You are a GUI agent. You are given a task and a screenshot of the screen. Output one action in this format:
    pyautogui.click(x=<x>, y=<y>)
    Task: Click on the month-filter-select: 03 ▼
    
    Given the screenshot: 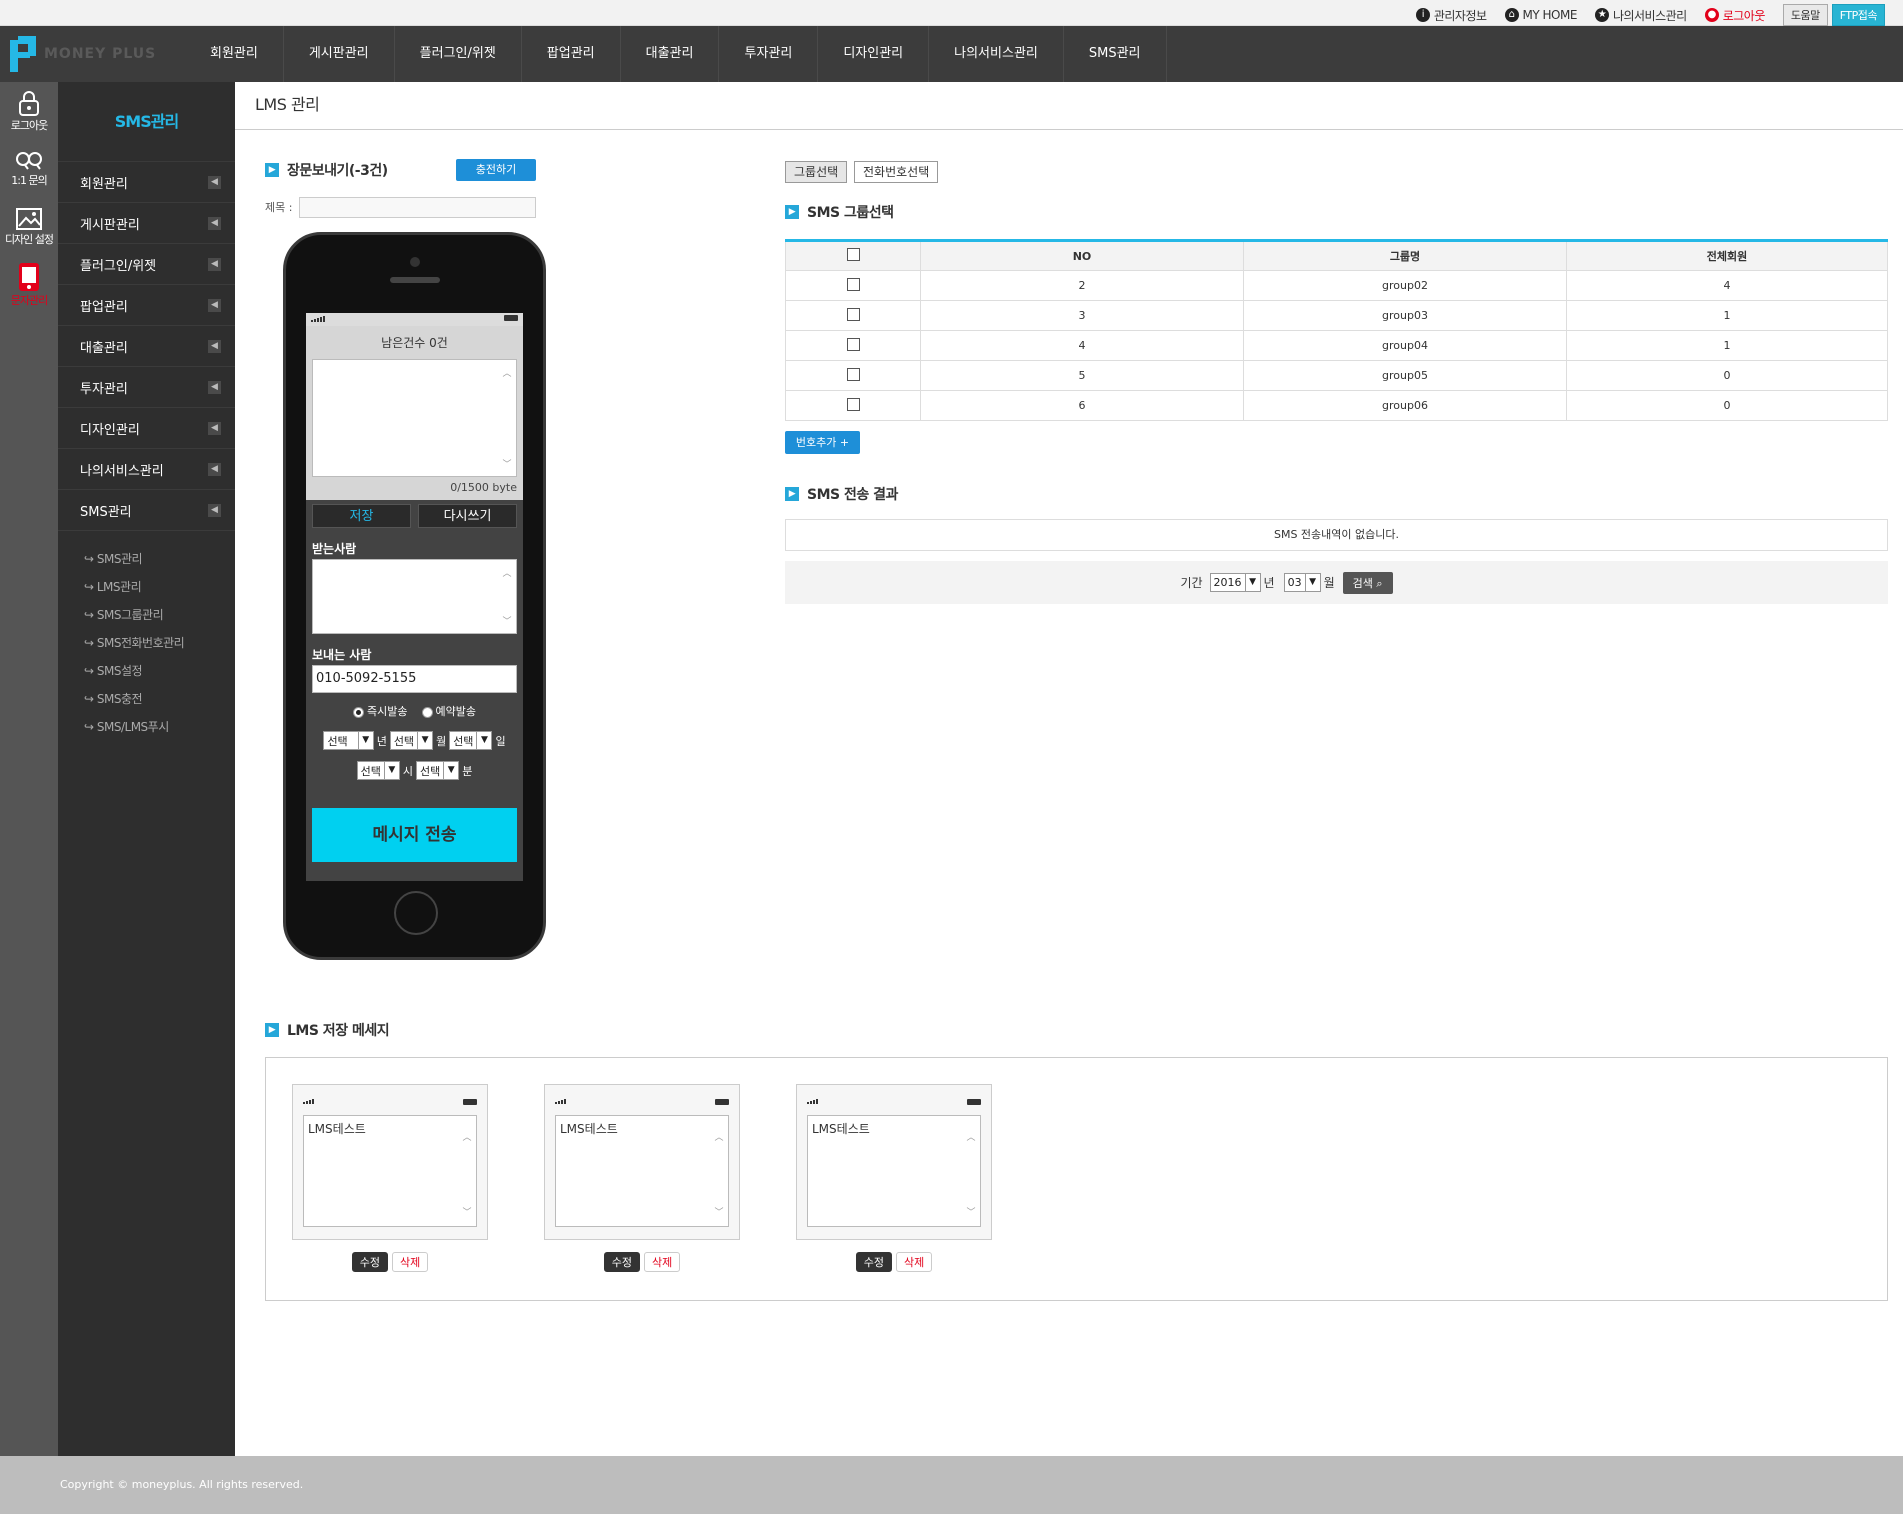 What is the action you would take?
    pyautogui.click(x=1302, y=582)
    